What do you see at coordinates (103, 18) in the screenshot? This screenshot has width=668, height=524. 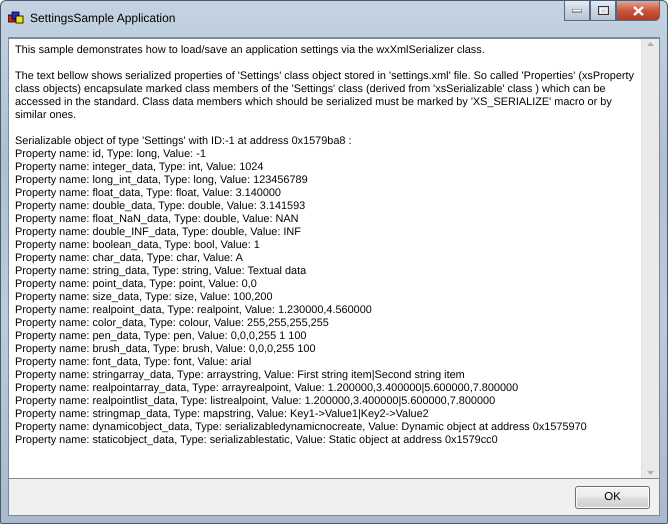 I see `window-title: SettingsSample Application` at bounding box center [103, 18].